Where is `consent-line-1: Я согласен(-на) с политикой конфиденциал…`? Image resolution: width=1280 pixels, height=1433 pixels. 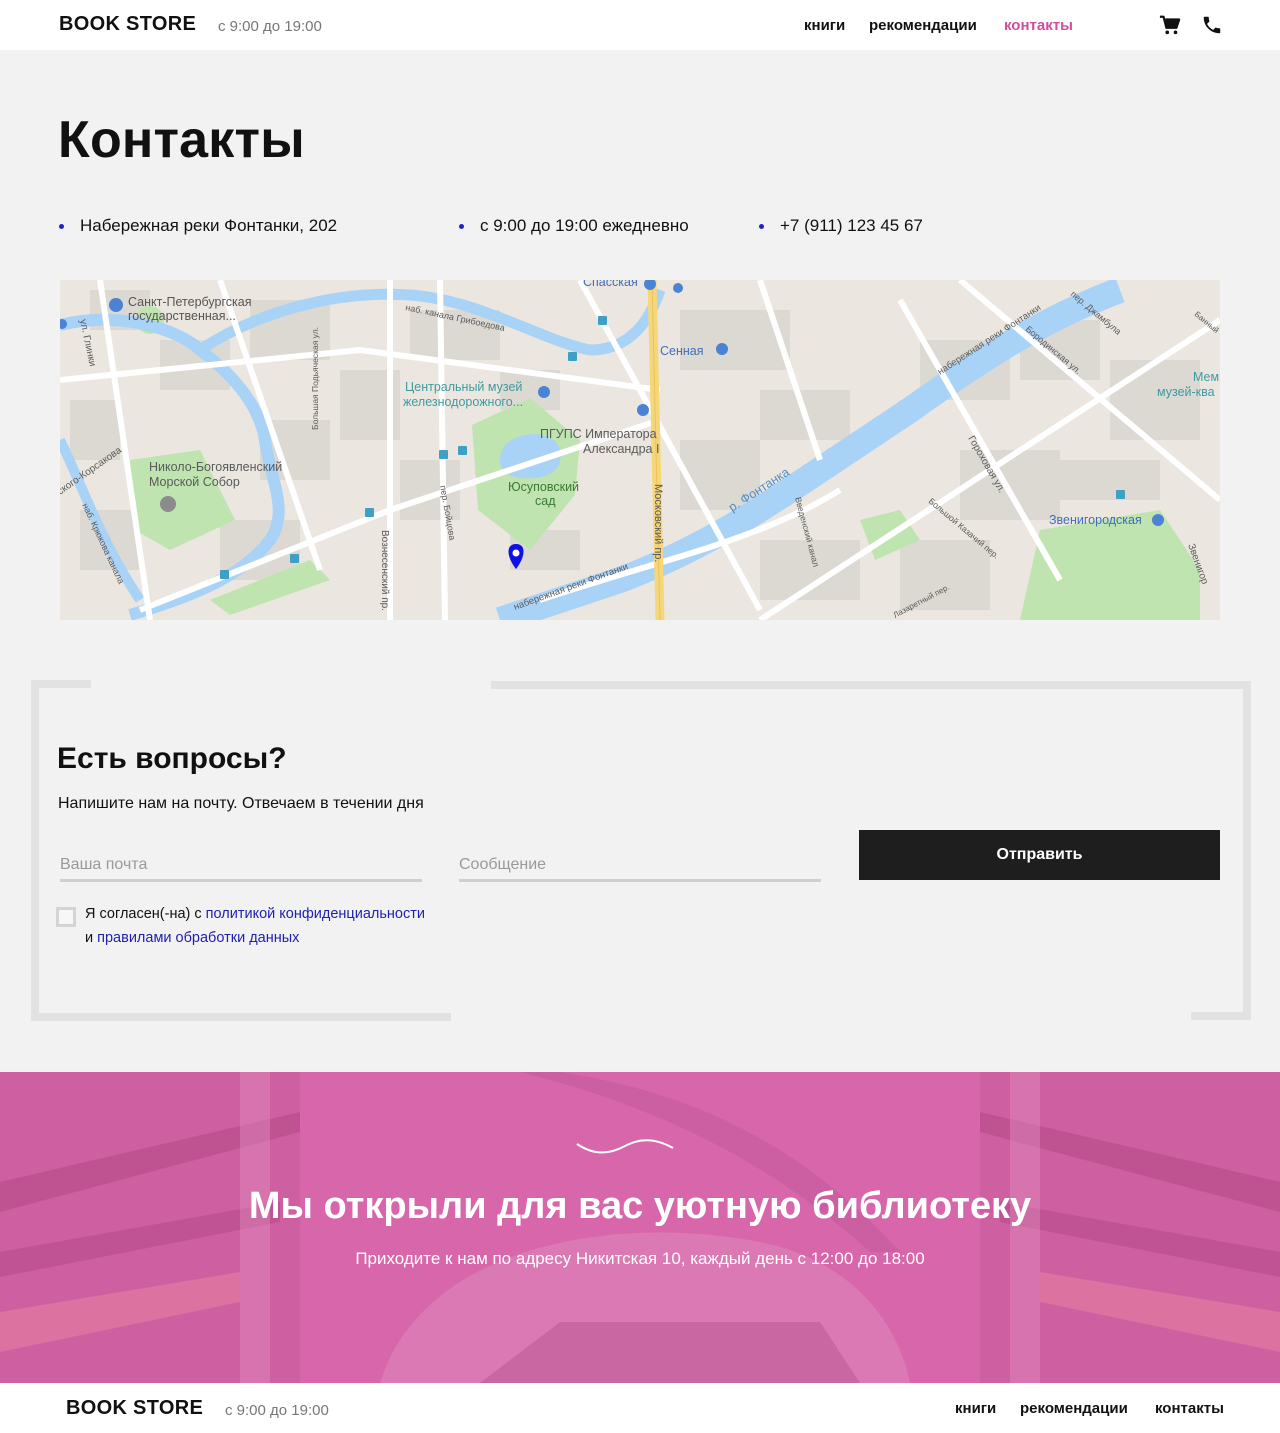
consent-line-1: Я согласен(-на) с политикой конфиденциал… is located at coordinates (255, 914).